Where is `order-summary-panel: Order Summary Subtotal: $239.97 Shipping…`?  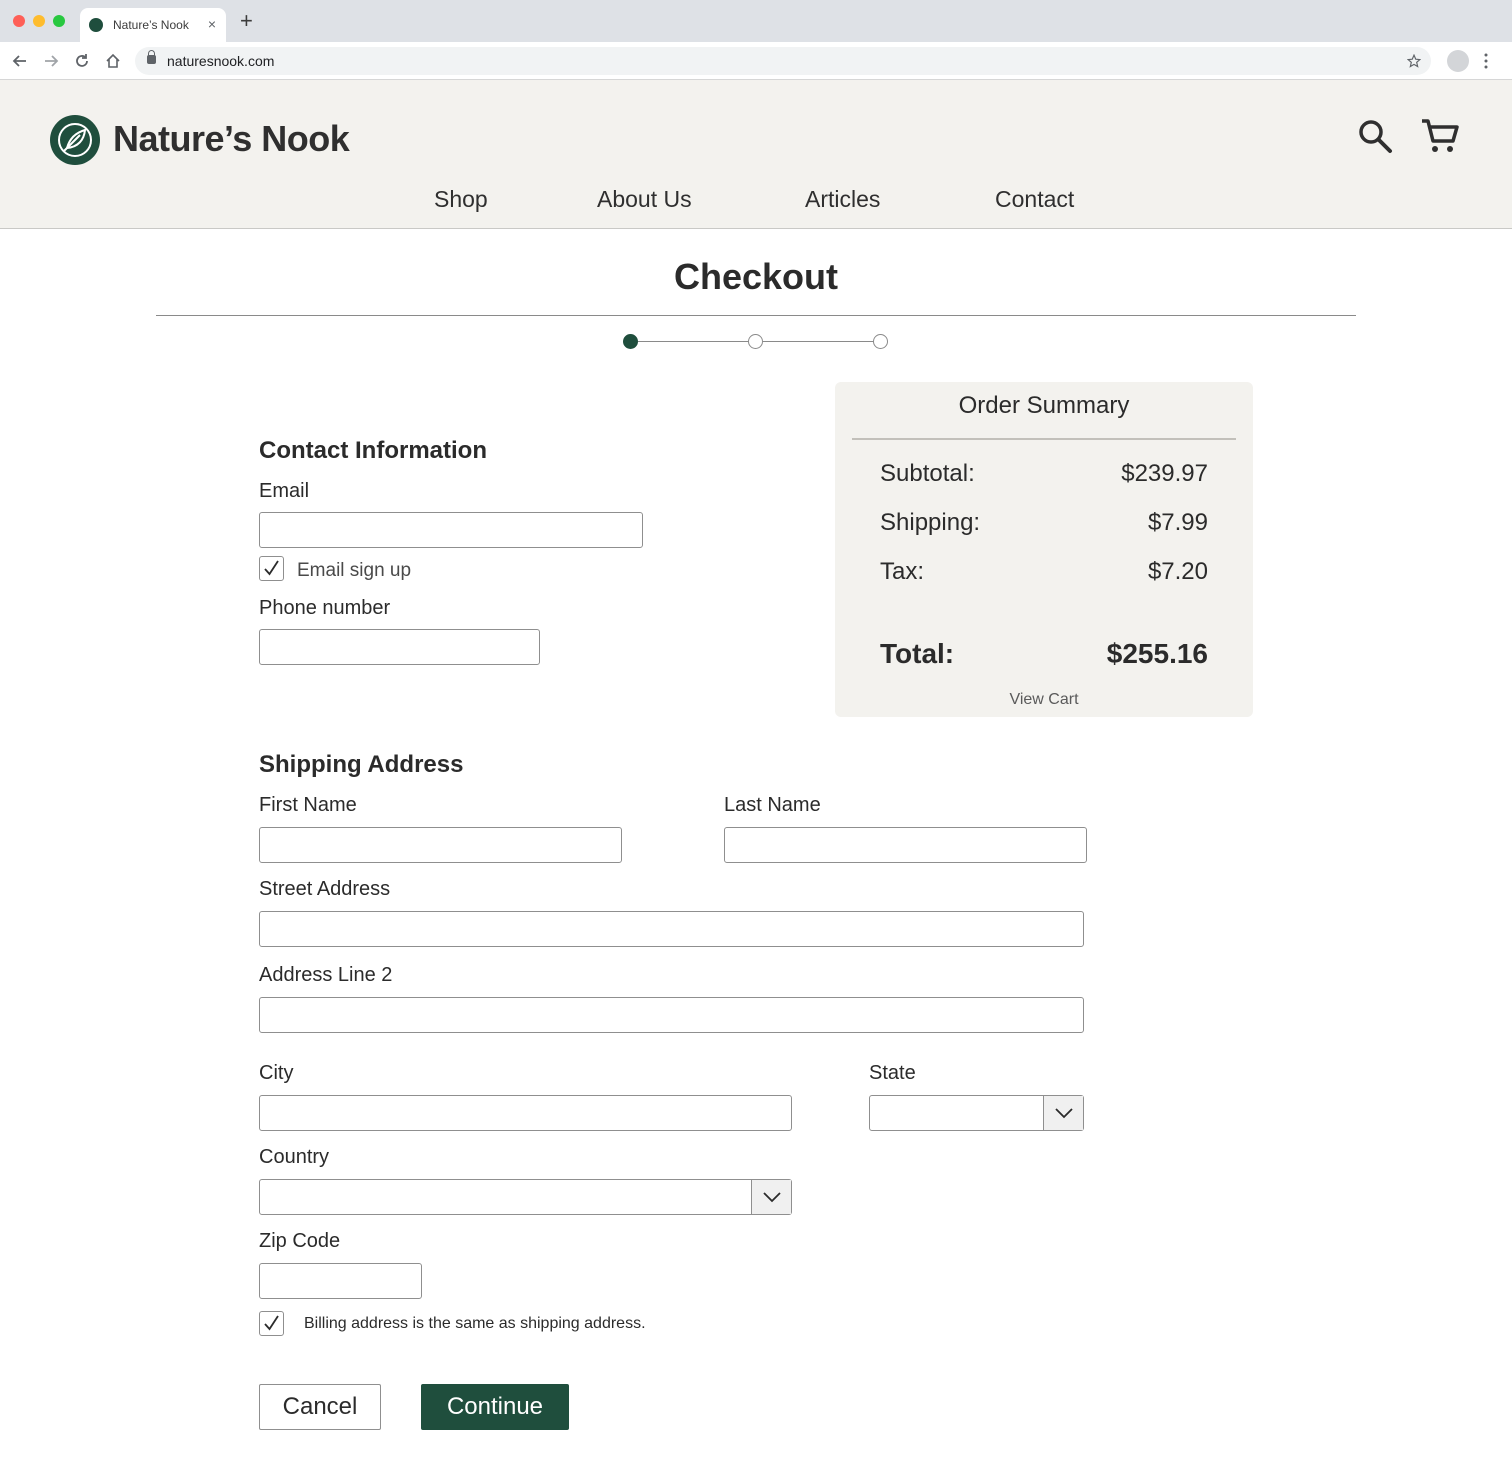
order-summary-panel: Order Summary Subtotal: $239.97 Shipping… is located at coordinates (1044, 549).